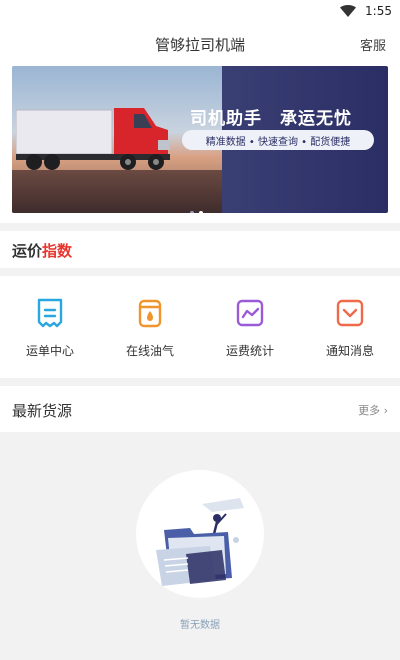 This screenshot has width=400, height=660. I want to click on fuel-can-icon, so click(150, 313).